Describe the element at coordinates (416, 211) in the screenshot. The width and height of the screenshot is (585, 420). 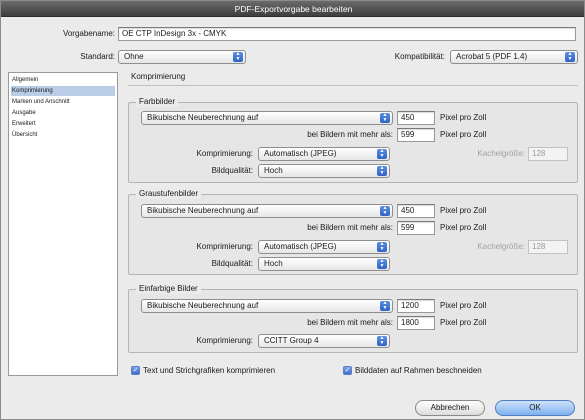
I see `gray-ppi-field: 450` at that location.